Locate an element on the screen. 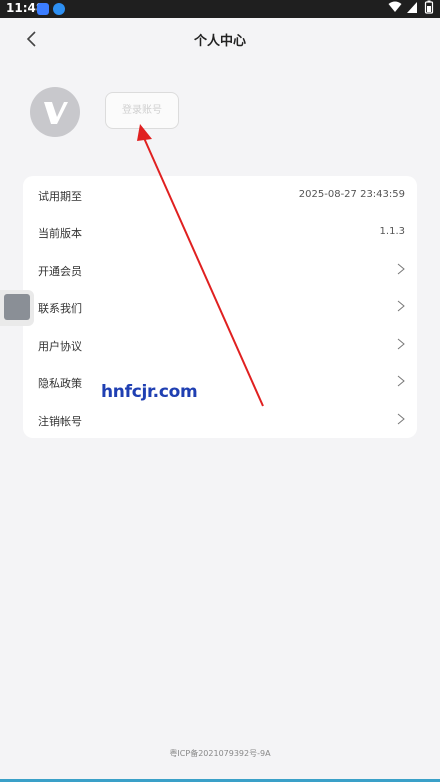 This screenshot has width=440, height=782. app-logo-icon is located at coordinates (56, 113).